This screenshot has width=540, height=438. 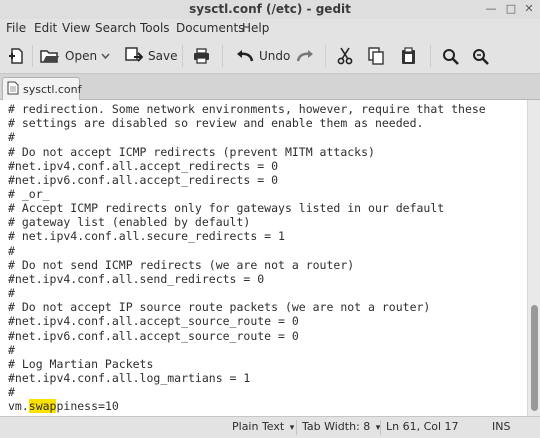 I want to click on cursor-position: Ln 61, Col 17, so click(x=422, y=426).